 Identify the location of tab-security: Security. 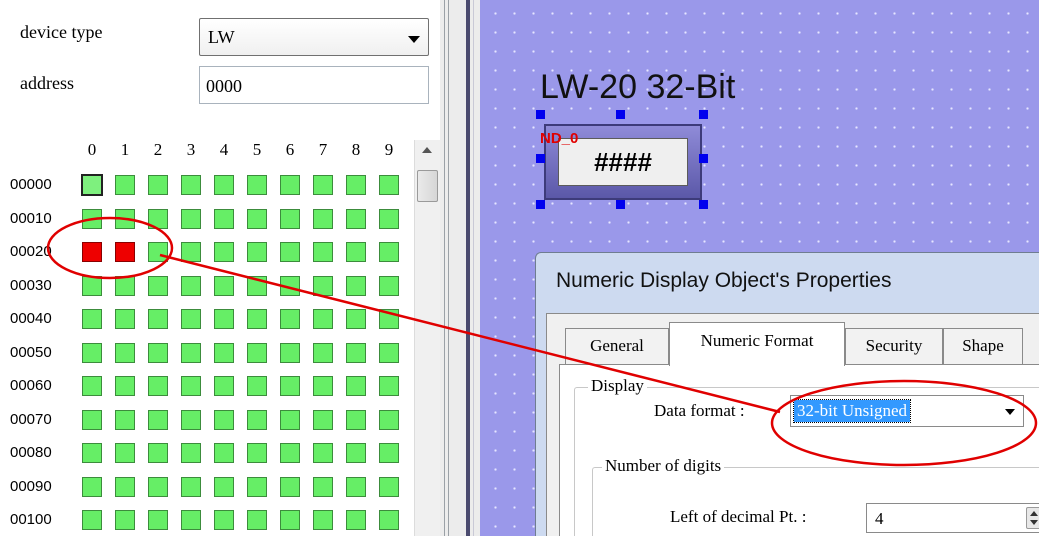
(894, 346).